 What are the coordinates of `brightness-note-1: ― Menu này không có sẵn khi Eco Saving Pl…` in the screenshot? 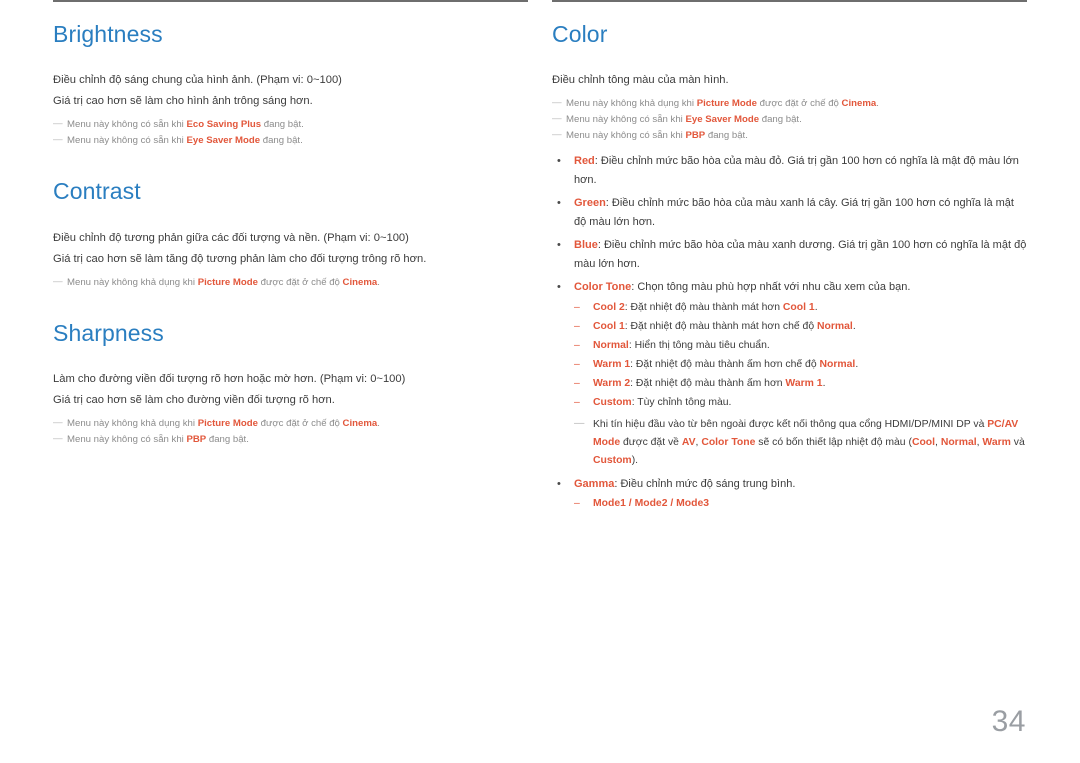 It's located at (290, 125).